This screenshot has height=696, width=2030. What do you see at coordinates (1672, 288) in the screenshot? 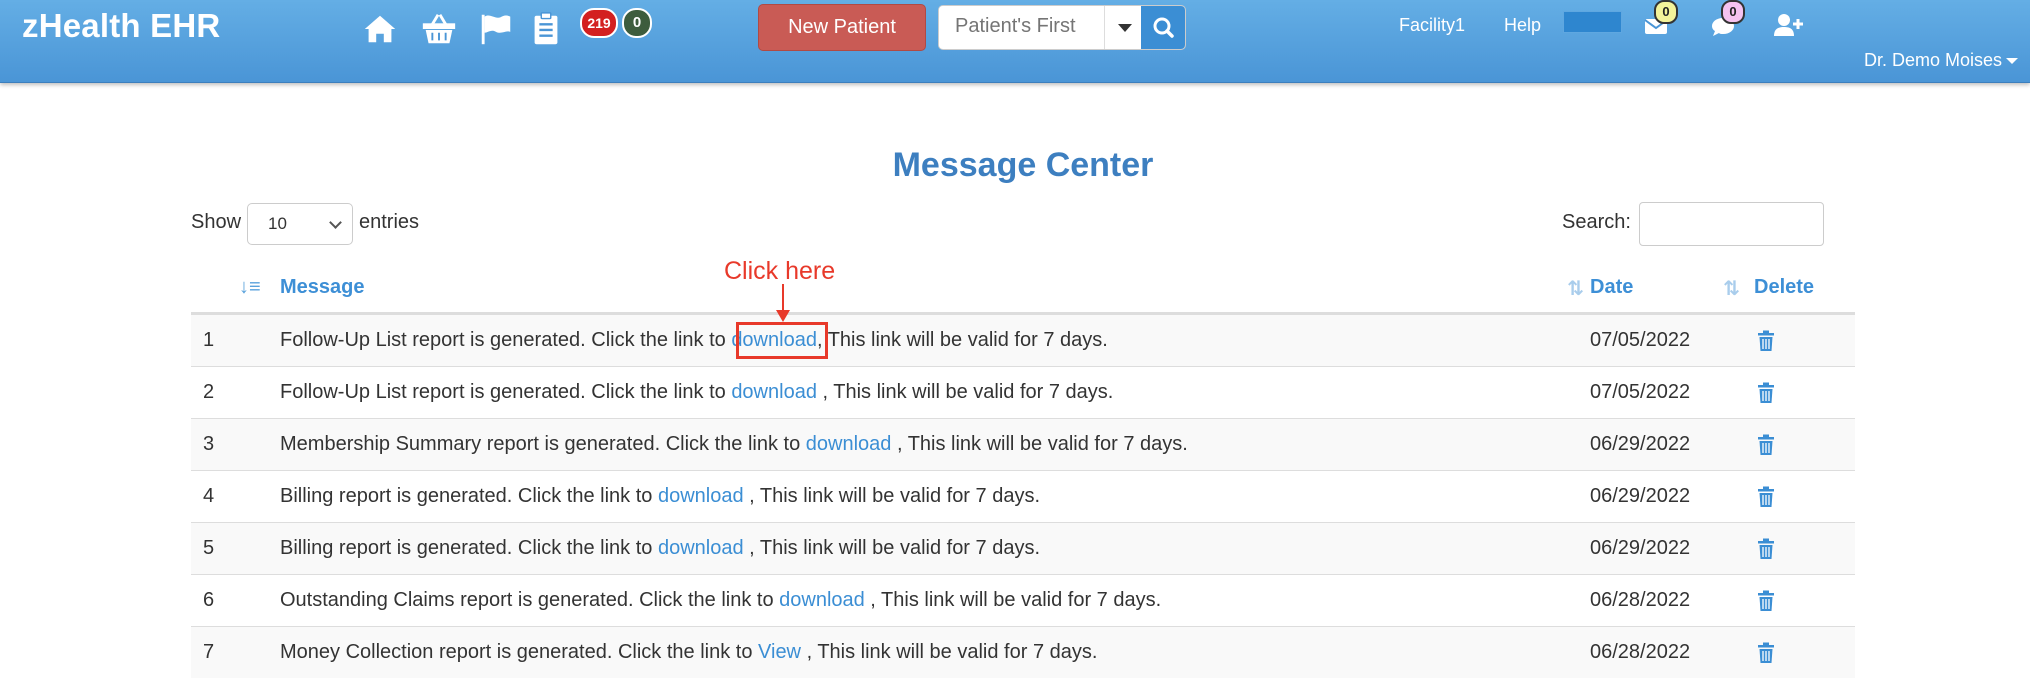
I see `column-header-date: Date ⇅` at bounding box center [1672, 288].